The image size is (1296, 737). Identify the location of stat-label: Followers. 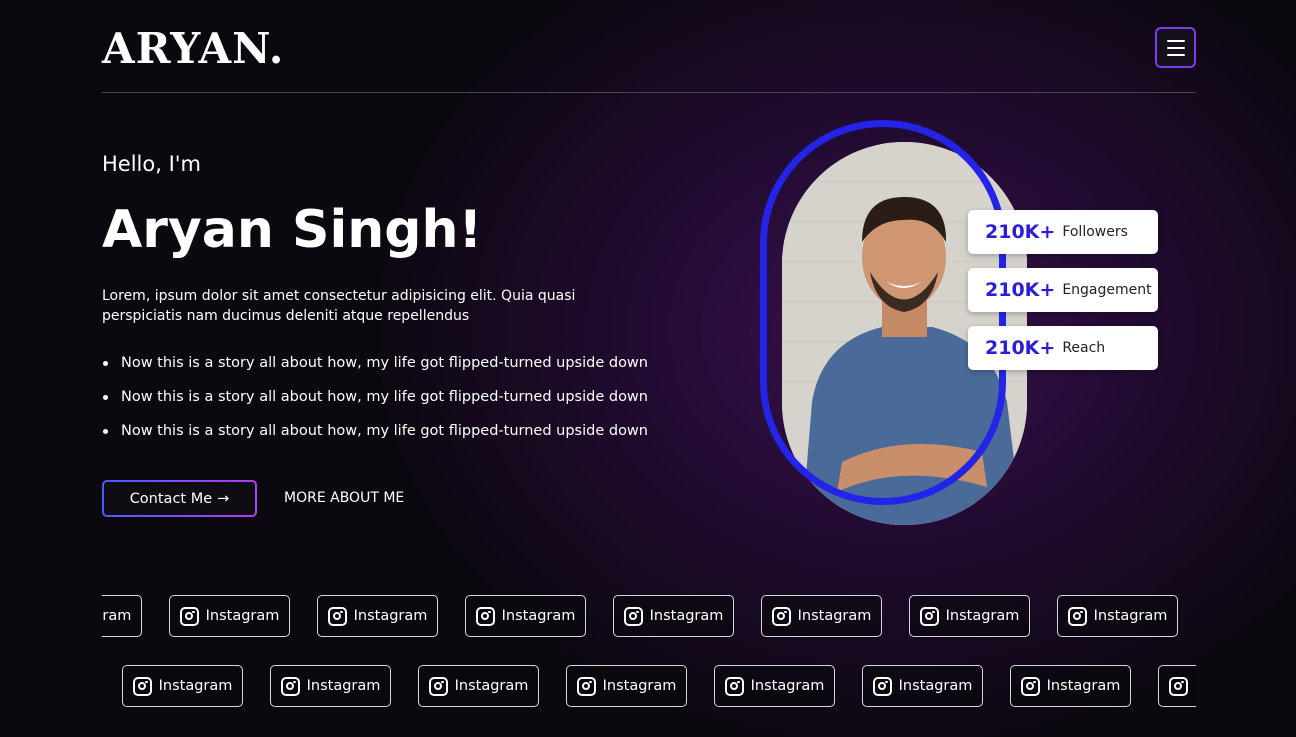
(1095, 232).